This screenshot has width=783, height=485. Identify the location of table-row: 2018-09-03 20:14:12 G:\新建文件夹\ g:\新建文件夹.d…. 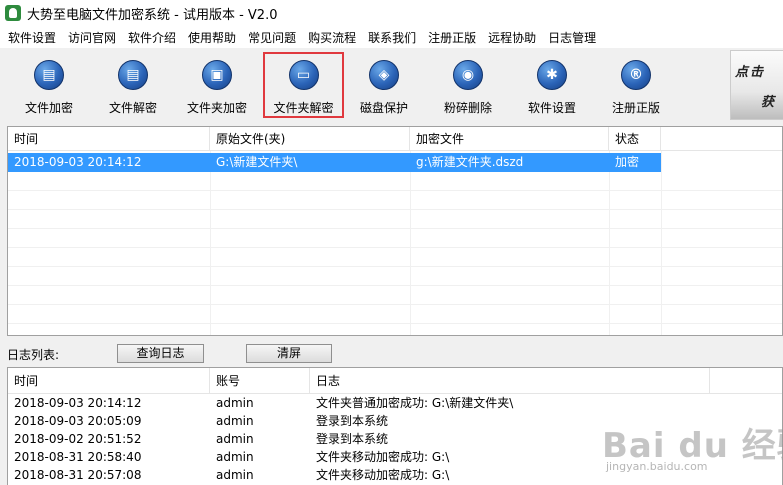
(334, 162).